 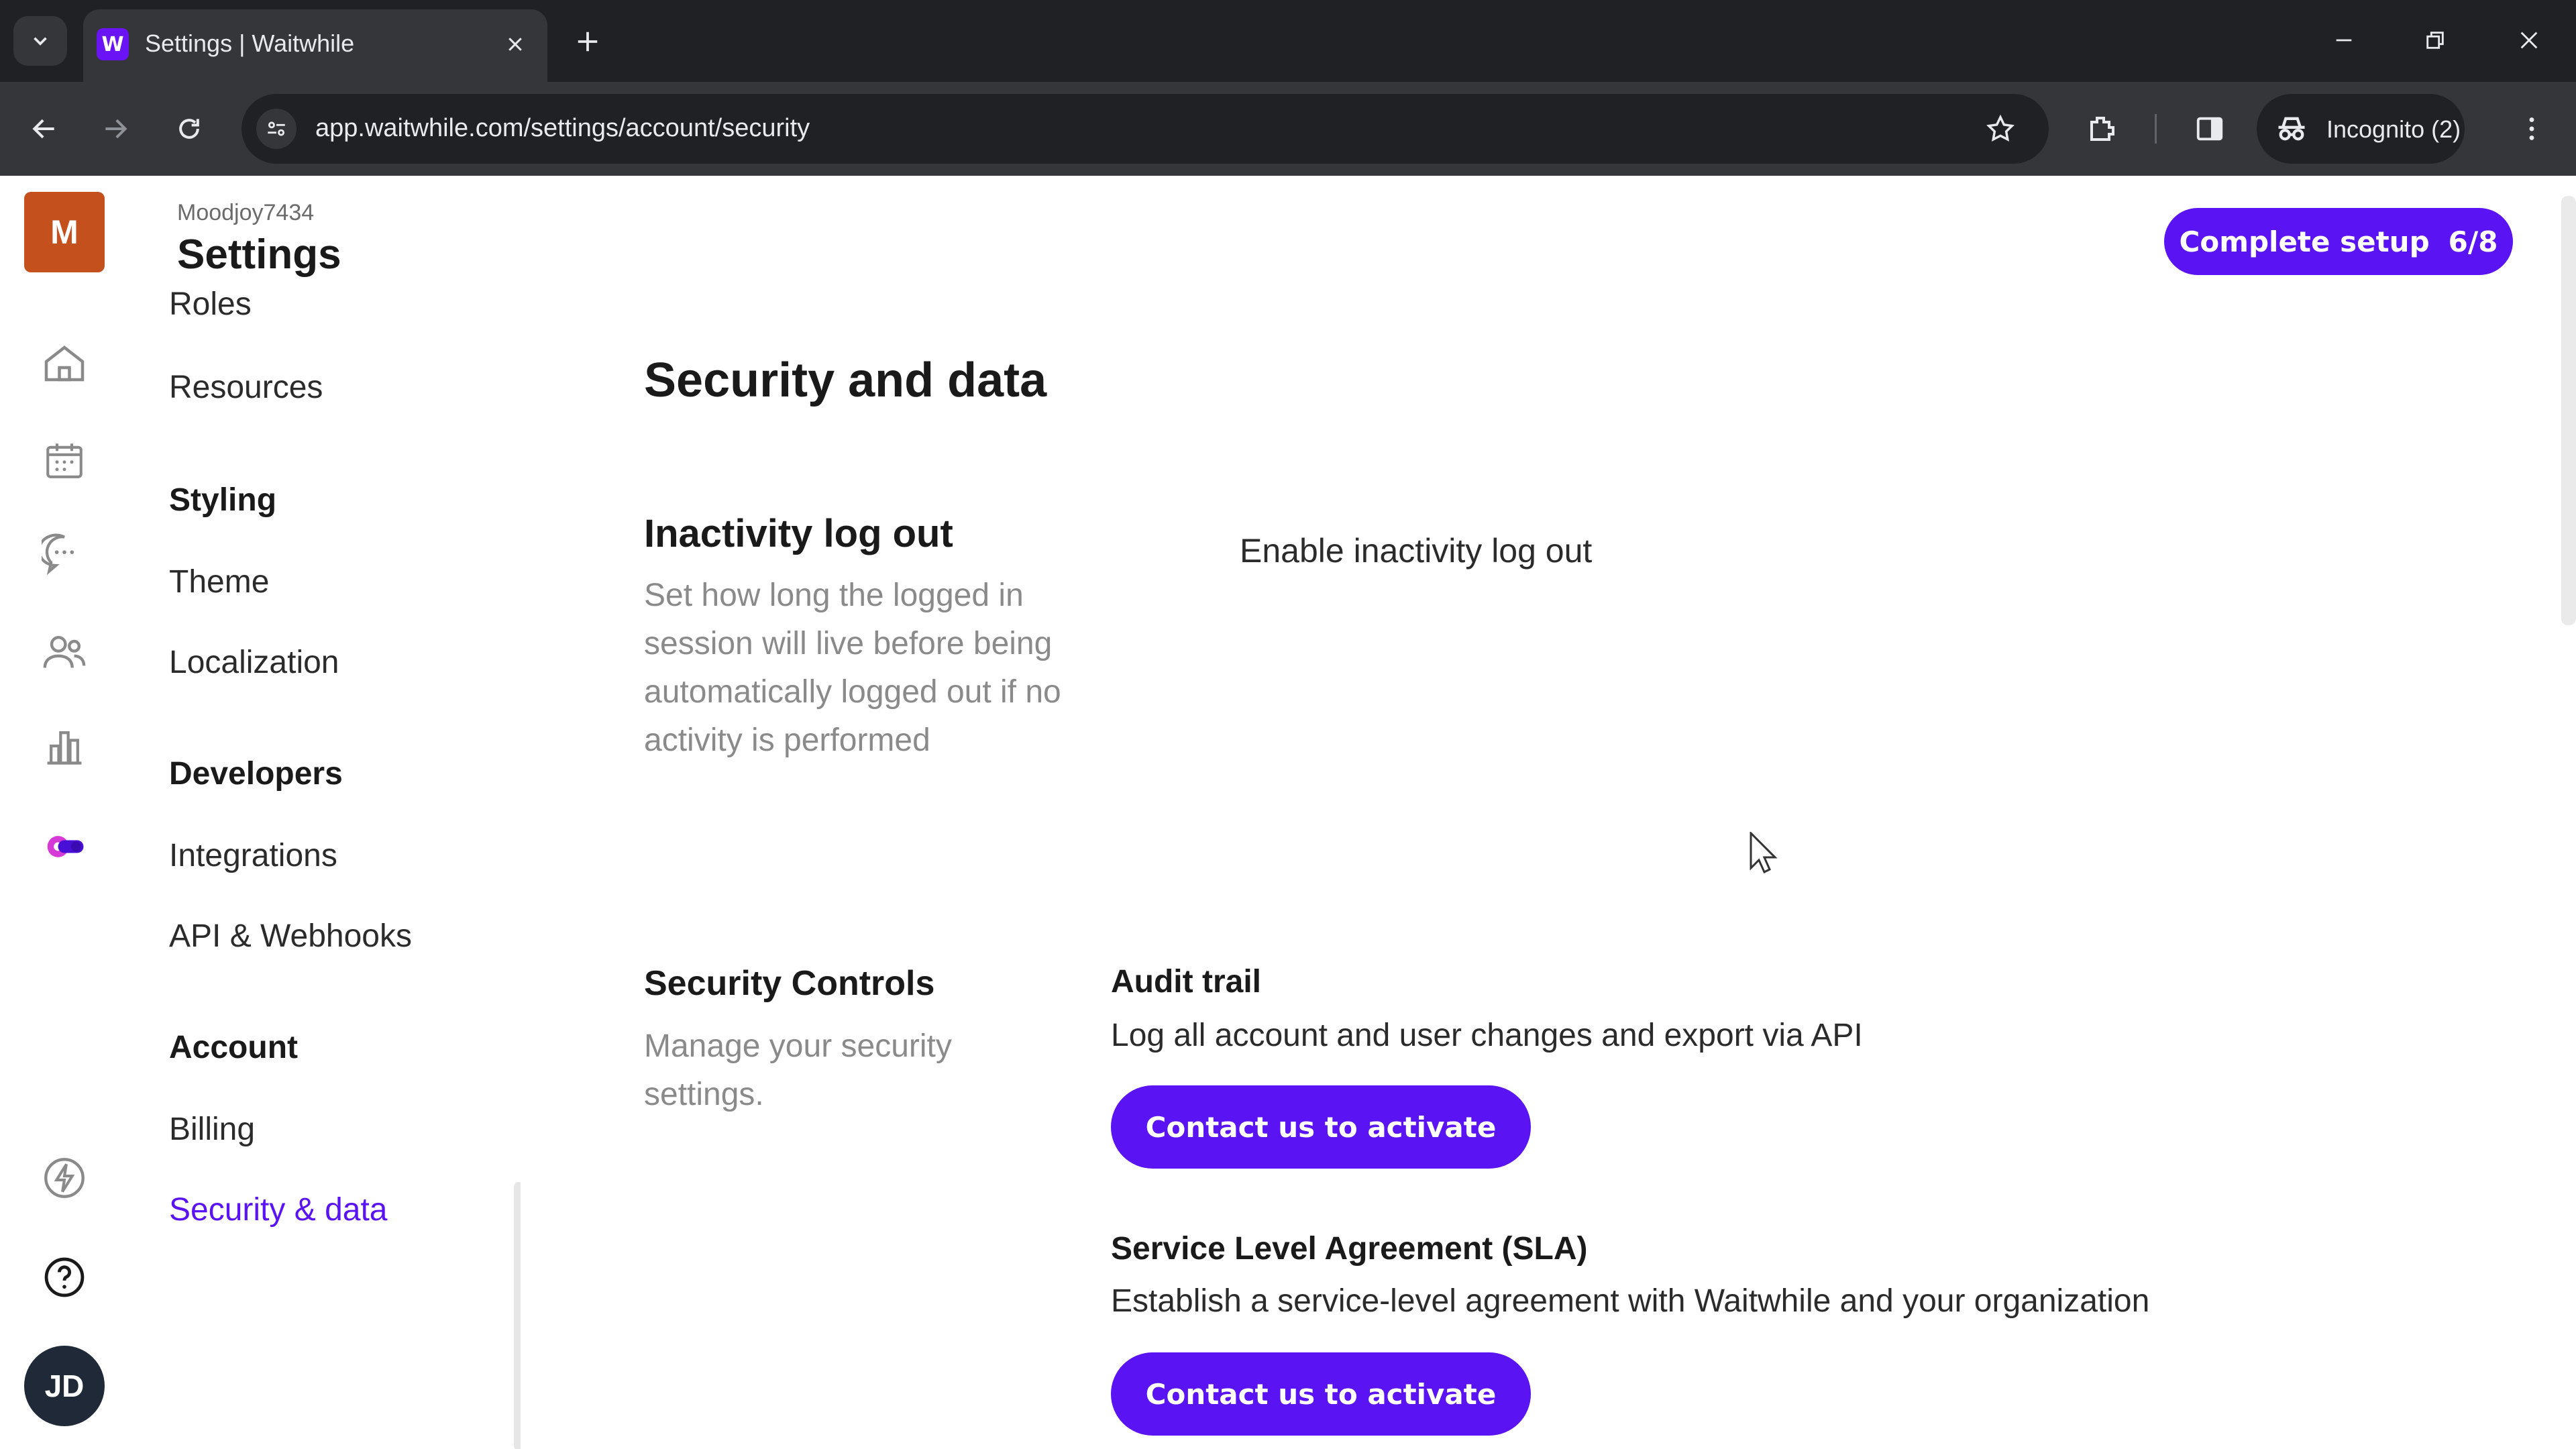 What do you see at coordinates (65, 812) in the screenshot?
I see `icon-rail: M JD` at bounding box center [65, 812].